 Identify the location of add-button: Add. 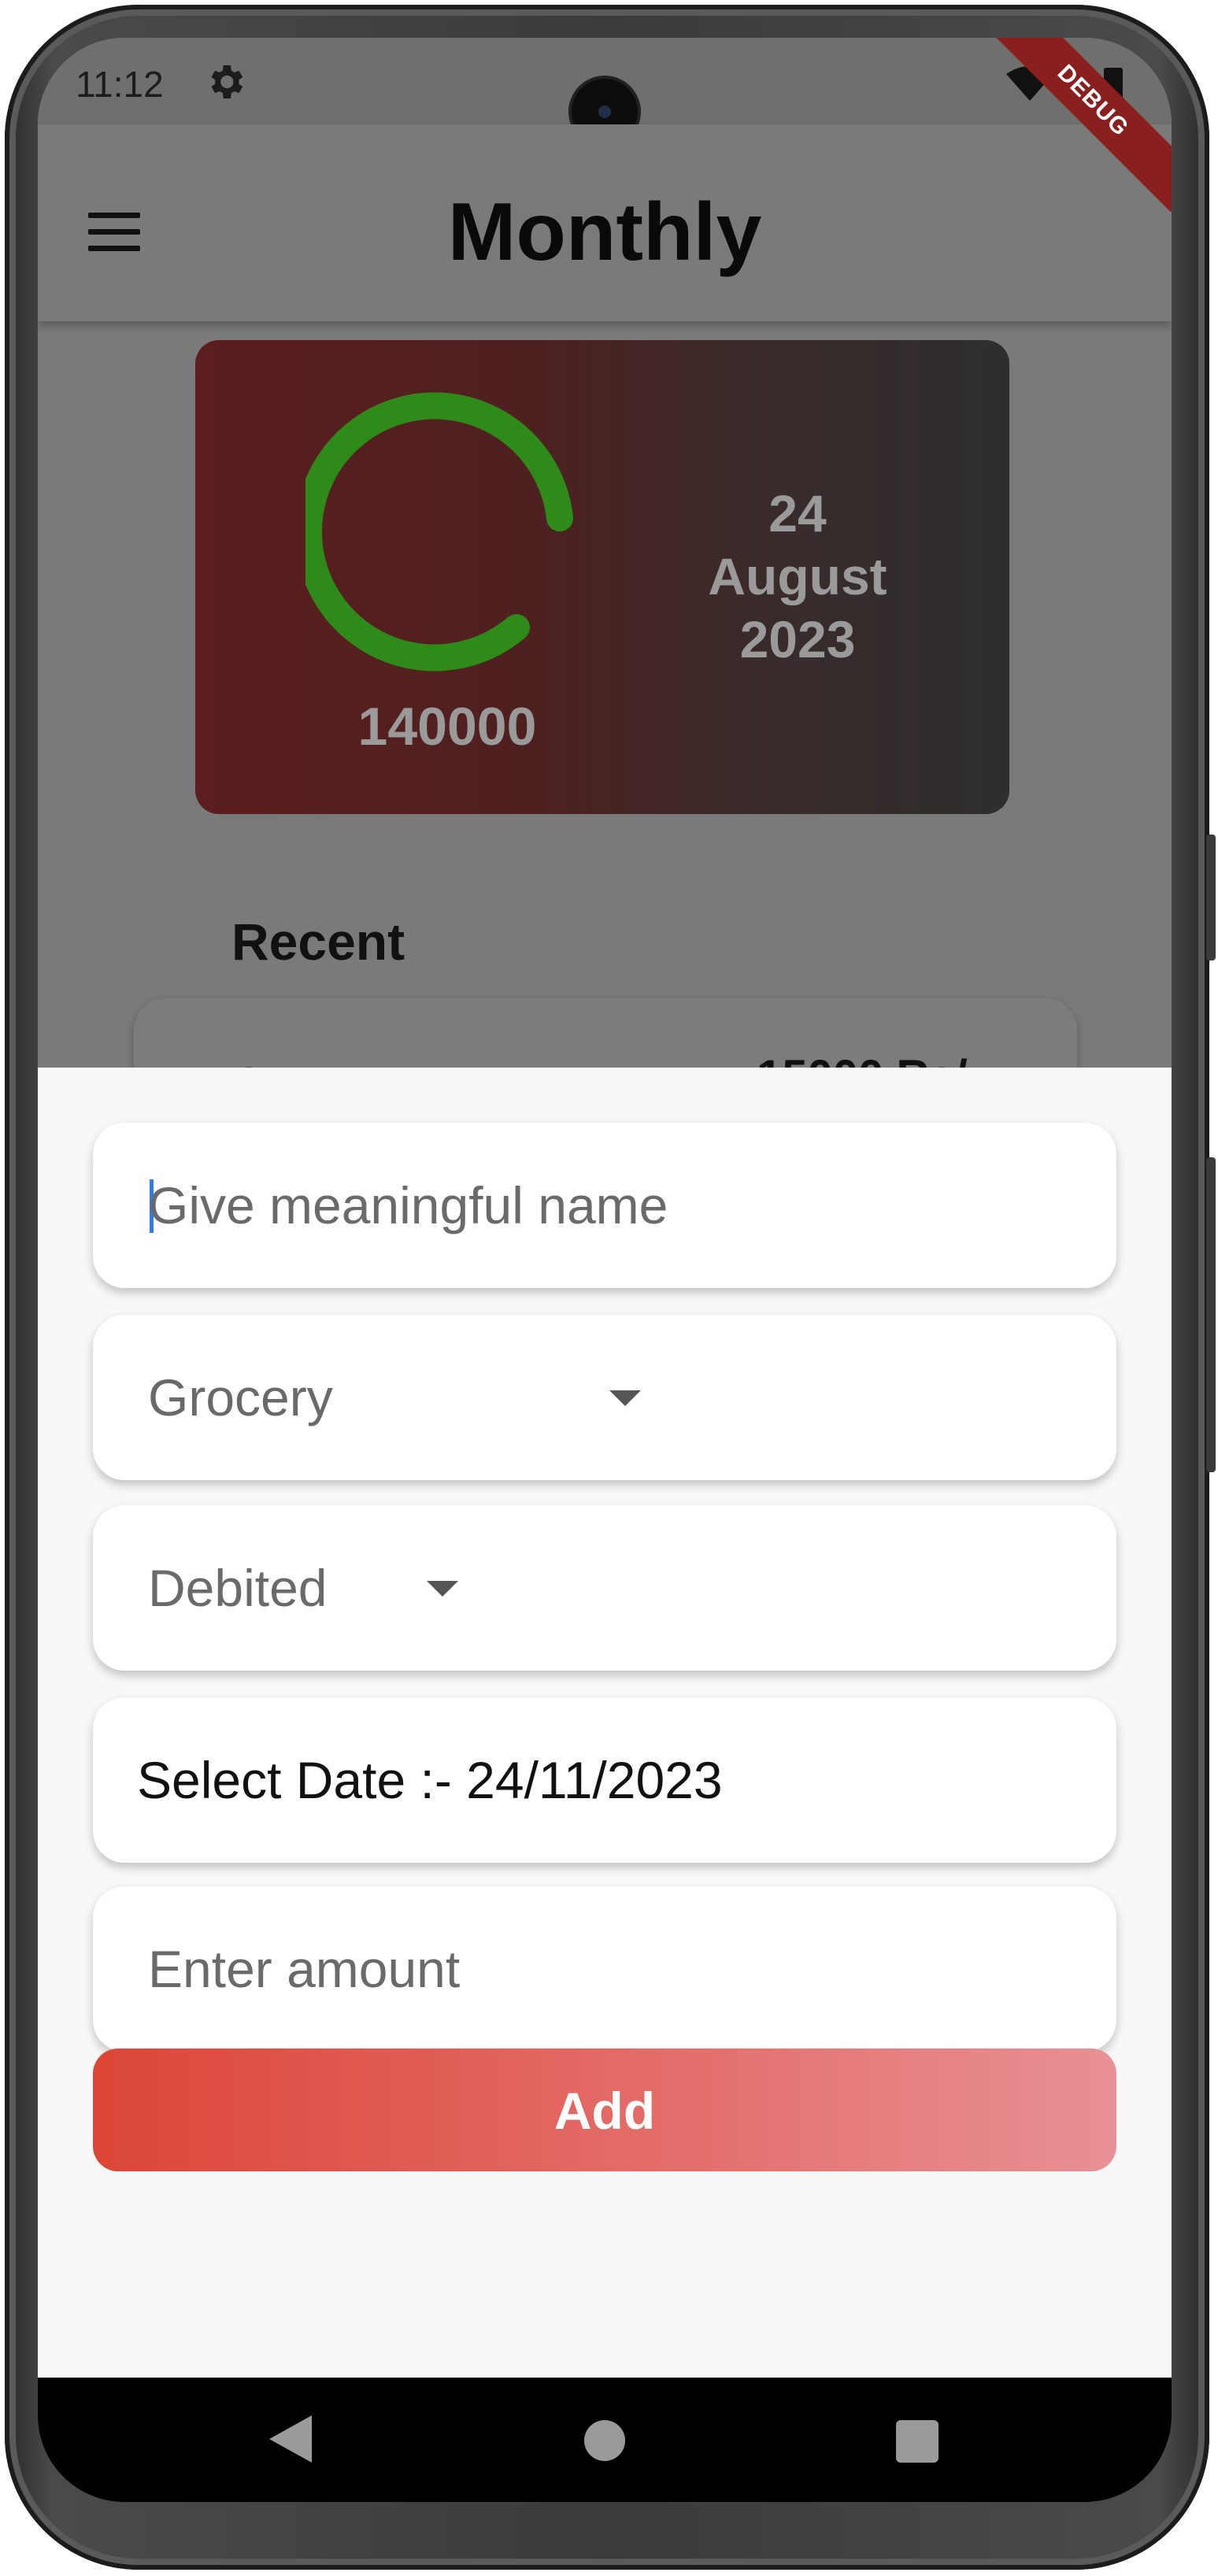
(604, 2110).